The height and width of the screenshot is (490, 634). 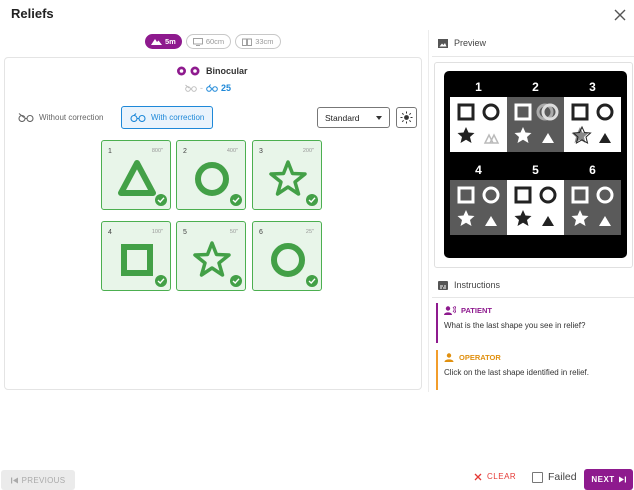 I want to click on operator-label-row: OPERATOR, so click(x=536, y=357).